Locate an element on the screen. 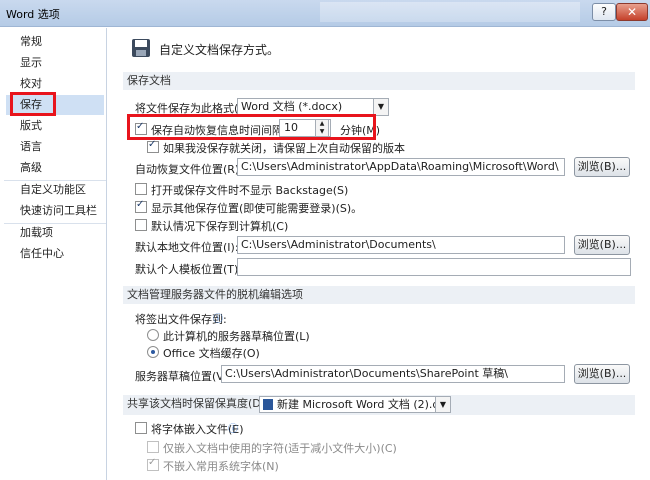 This screenshot has height=480, width=650. sidebar-item-customize-ribbon: 自定义功能区 is located at coordinates (55, 190).